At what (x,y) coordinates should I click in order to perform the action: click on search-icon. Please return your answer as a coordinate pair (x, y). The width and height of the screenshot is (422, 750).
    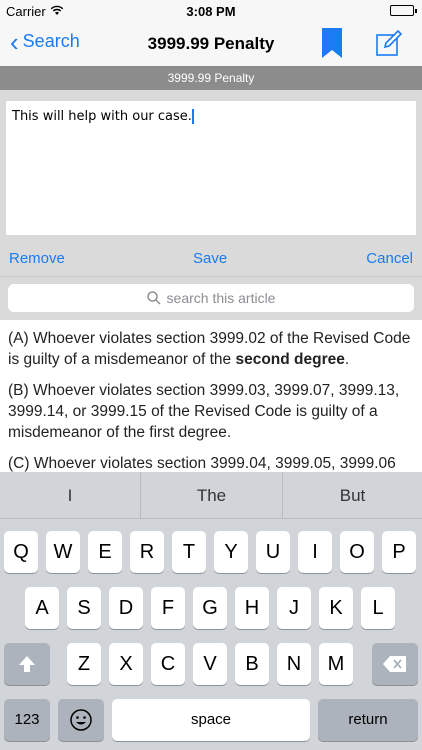
    Looking at the image, I should click on (153, 298).